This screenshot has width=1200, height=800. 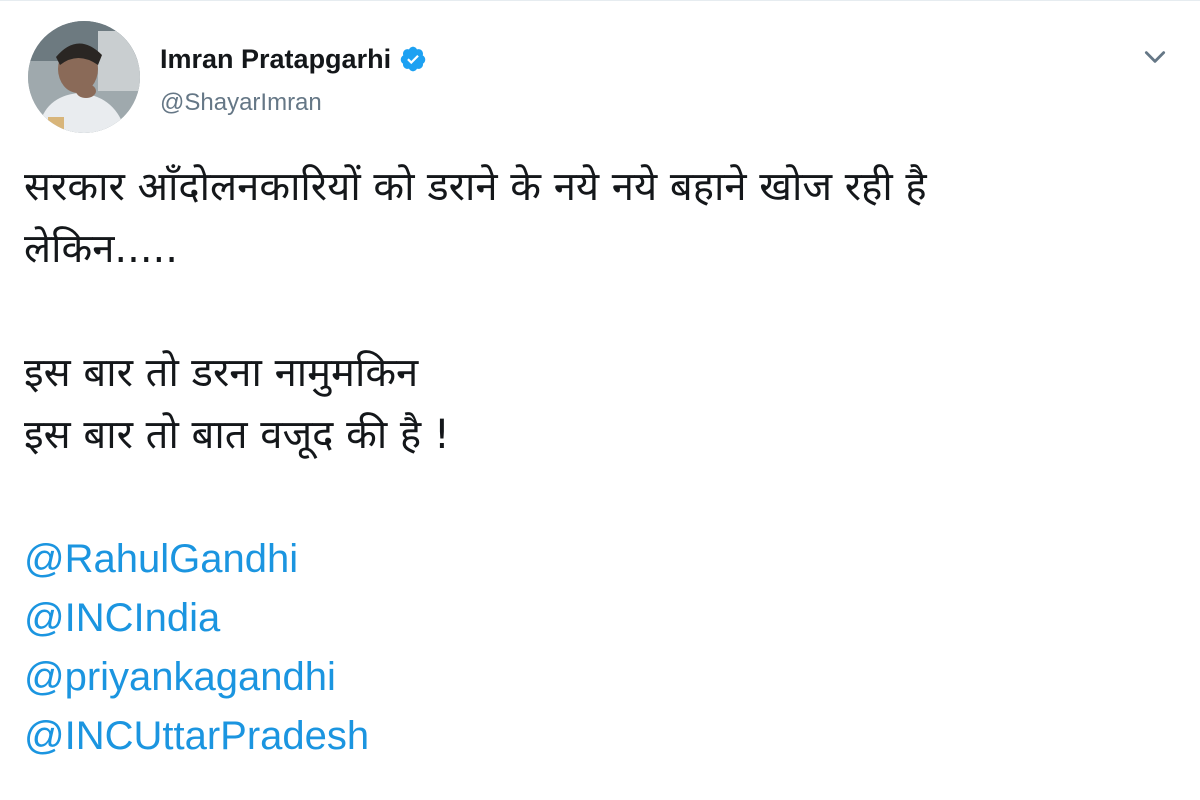 What do you see at coordinates (275, 59) in the screenshot?
I see `display-name: Imran Pratapgarhi` at bounding box center [275, 59].